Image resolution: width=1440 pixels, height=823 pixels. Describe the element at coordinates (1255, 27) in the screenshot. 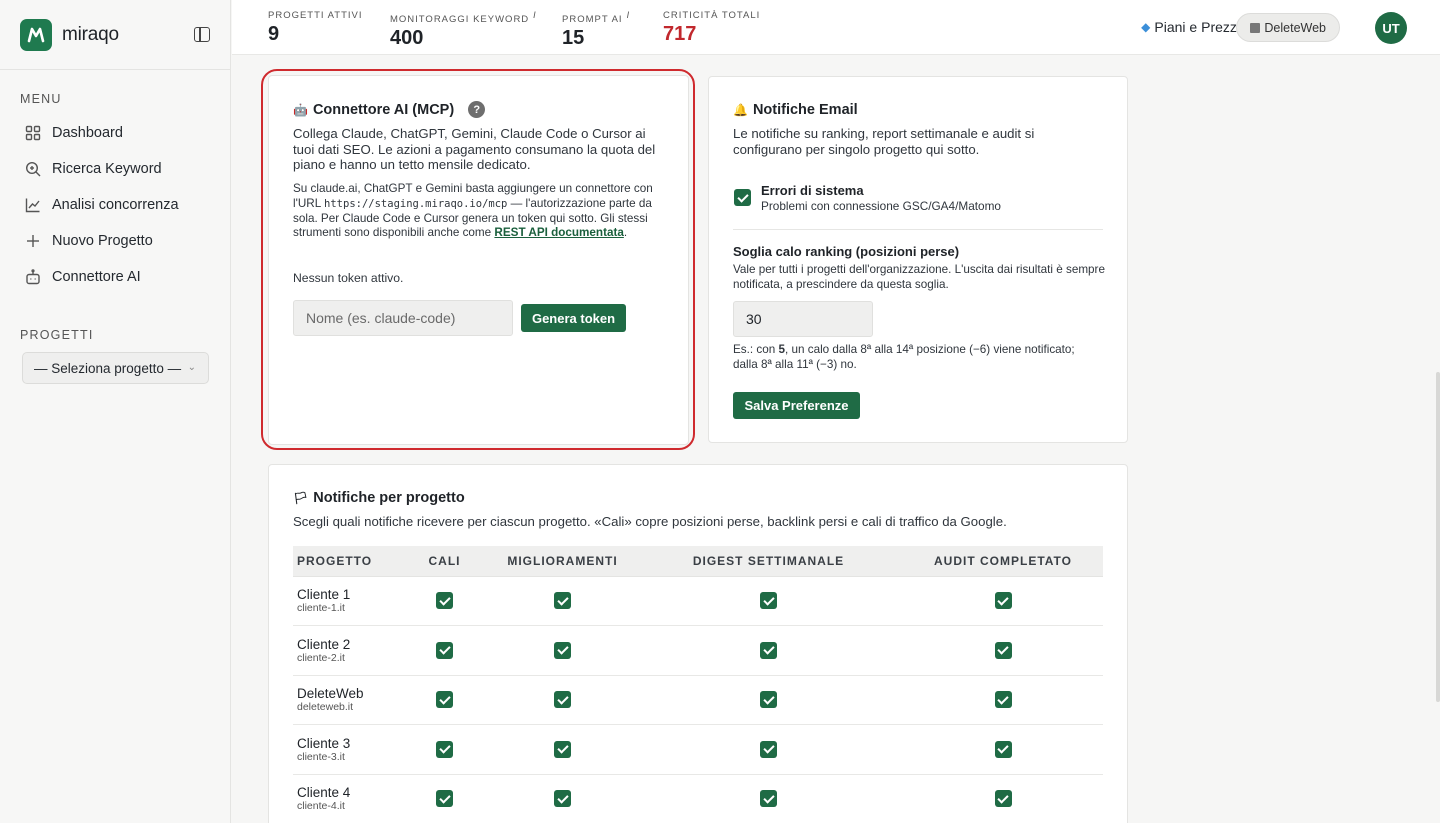

I see `building-icon` at that location.